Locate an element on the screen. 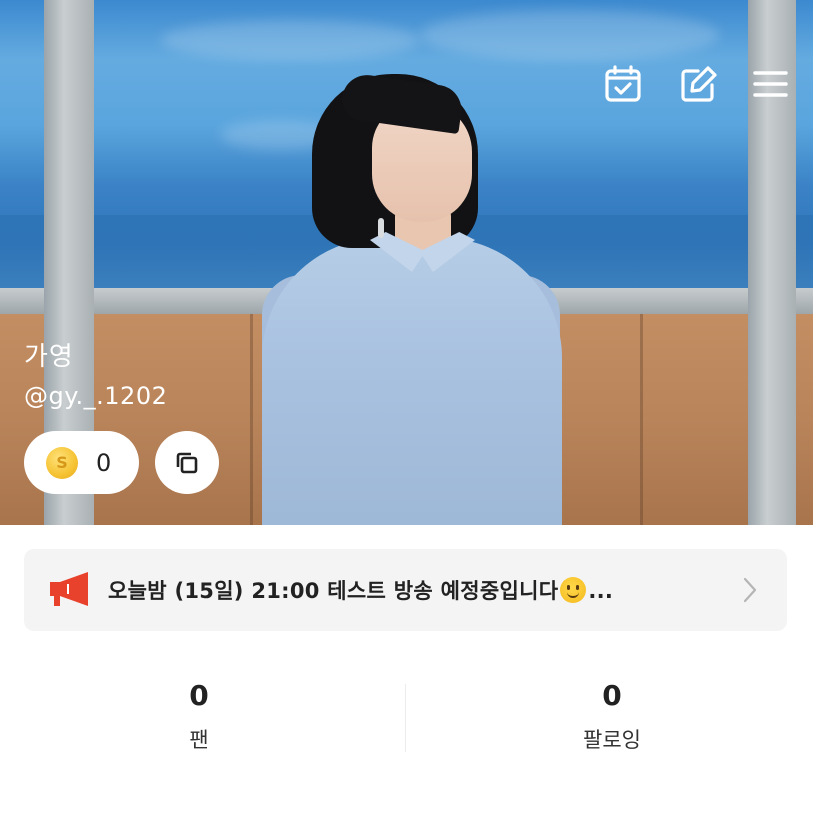  coin-count: 0 is located at coordinates (104, 462).